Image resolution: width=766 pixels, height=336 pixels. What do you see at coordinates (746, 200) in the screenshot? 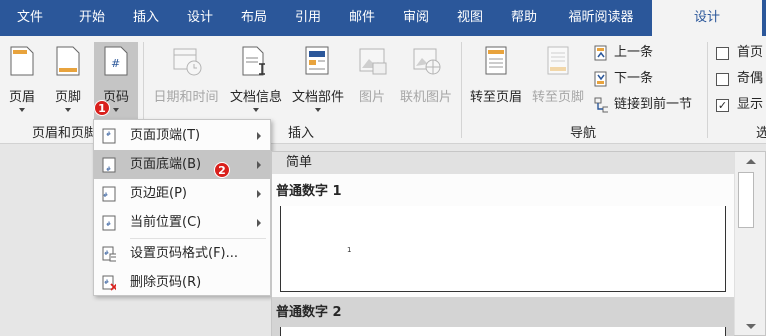
I see `scrollbar-thumb` at bounding box center [746, 200].